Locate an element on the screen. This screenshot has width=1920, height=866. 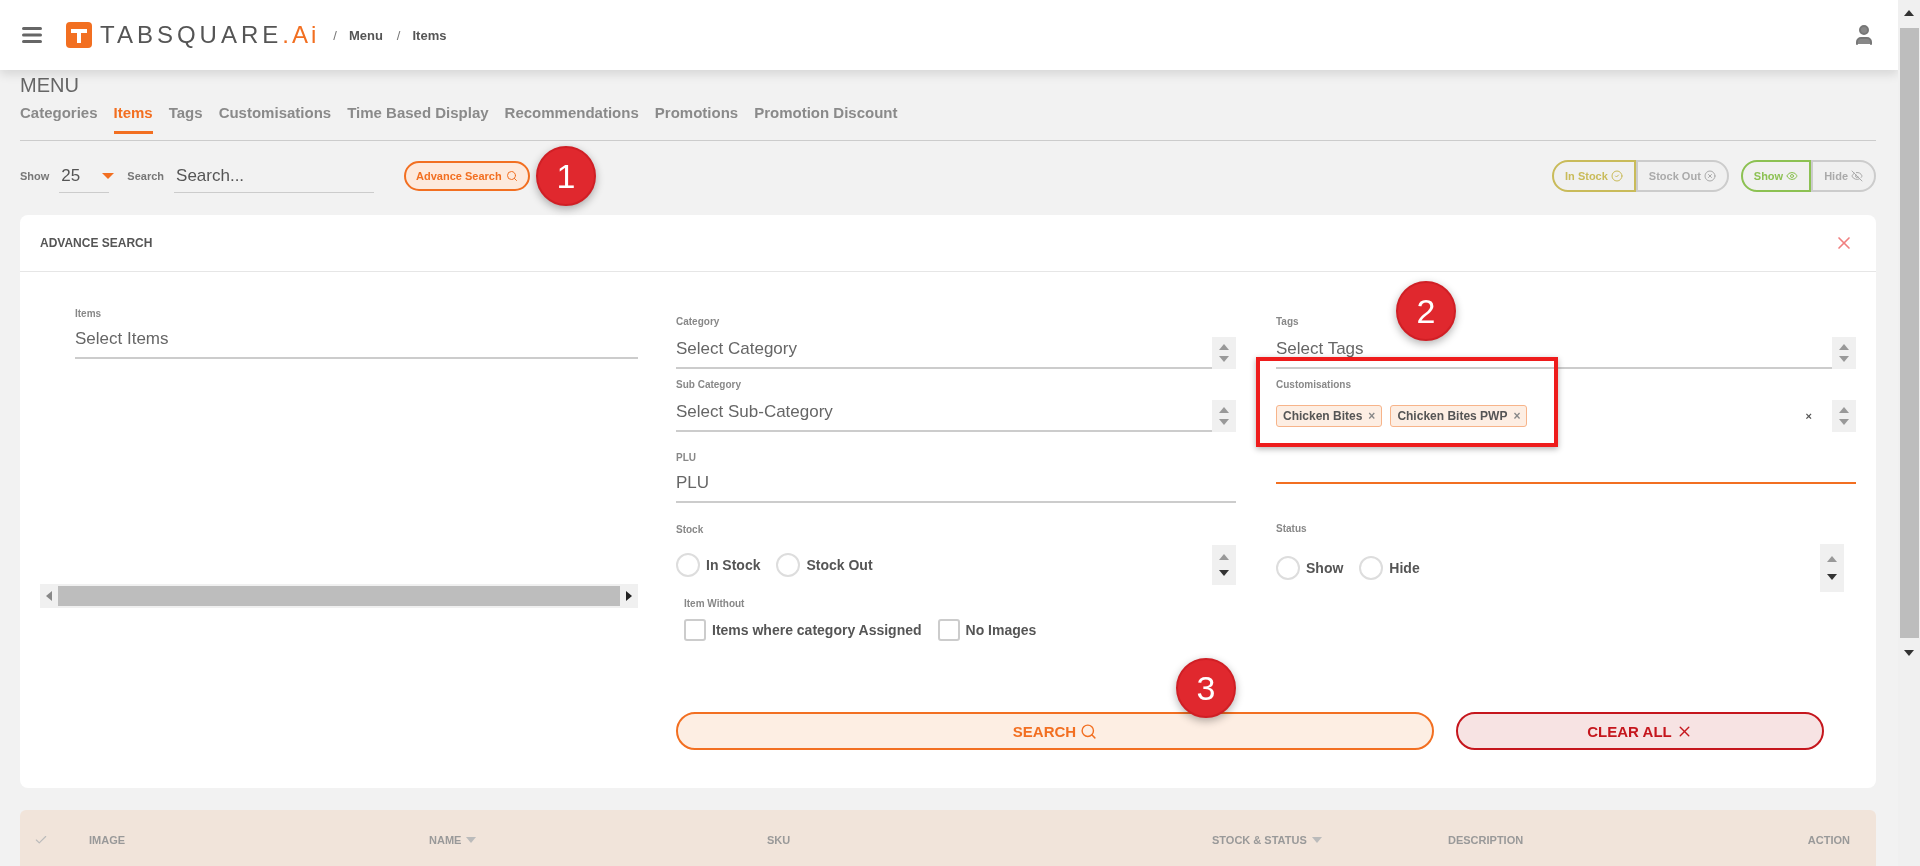
column-header: DESCRIPTION is located at coordinates (1486, 840).